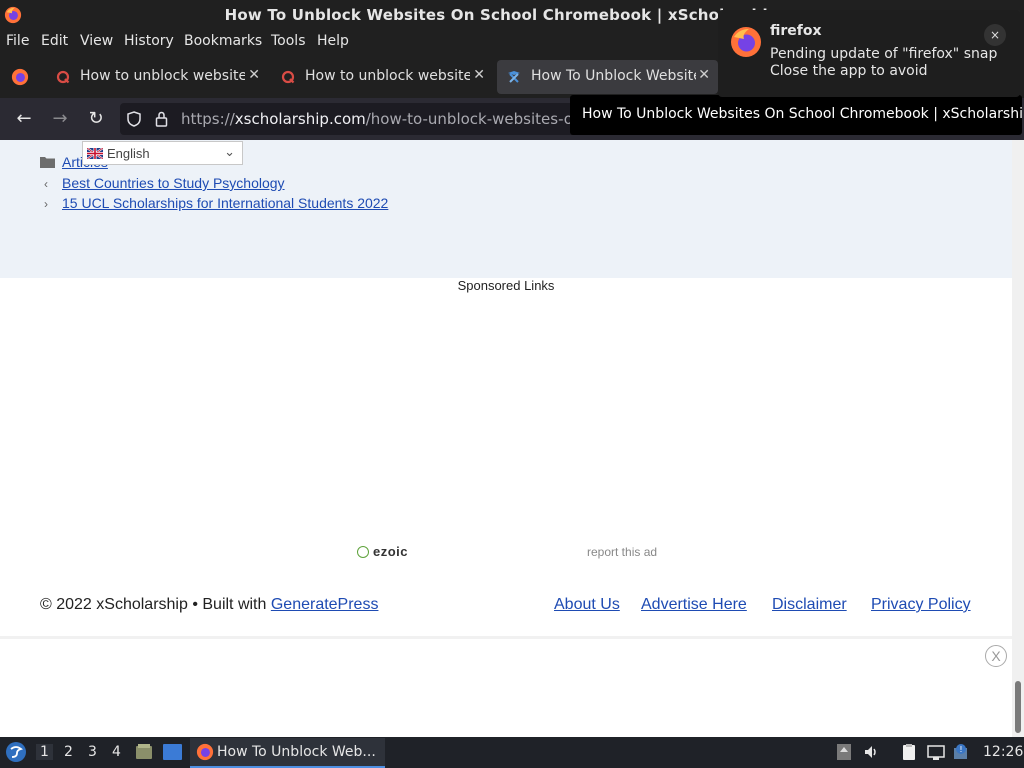  What do you see at coordinates (47, 162) in the screenshot?
I see `folder-icon` at bounding box center [47, 162].